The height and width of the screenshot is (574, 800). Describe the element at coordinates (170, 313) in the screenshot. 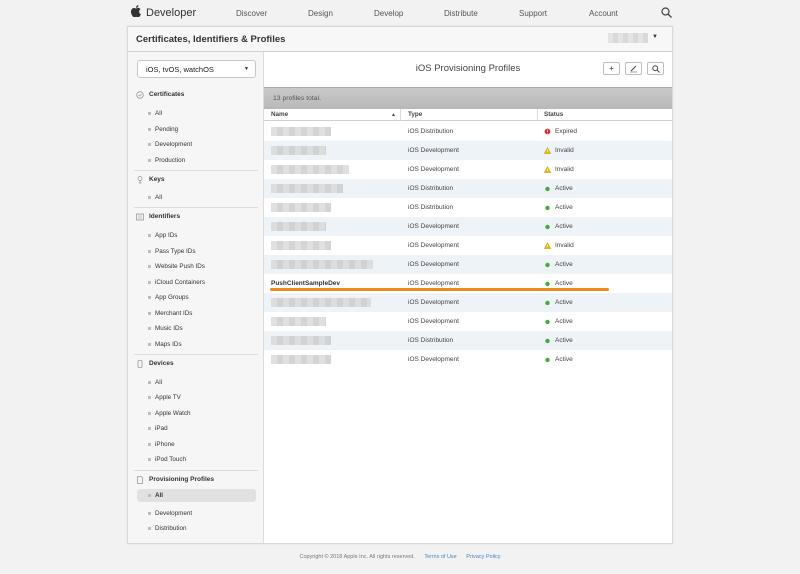

I see `sidebar-item-merchant-ids: Merchant IDs` at that location.